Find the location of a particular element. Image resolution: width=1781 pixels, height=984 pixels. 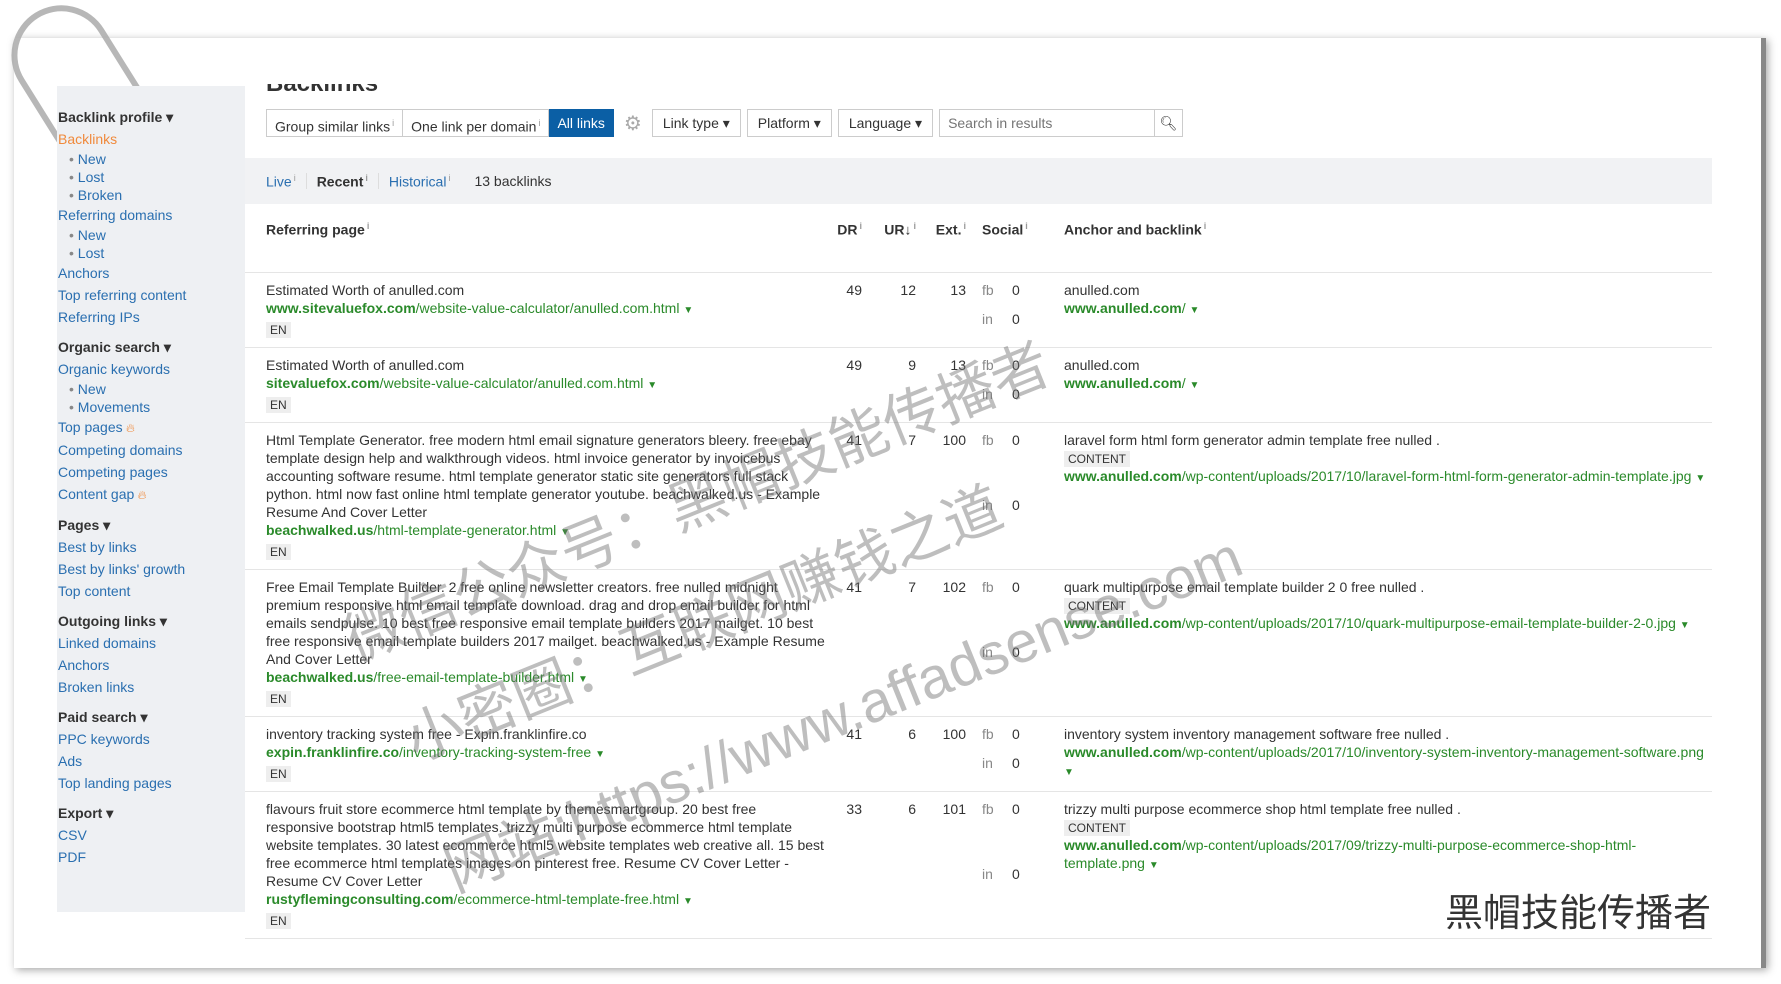

col-ur: UR↓ i is located at coordinates (889, 238).